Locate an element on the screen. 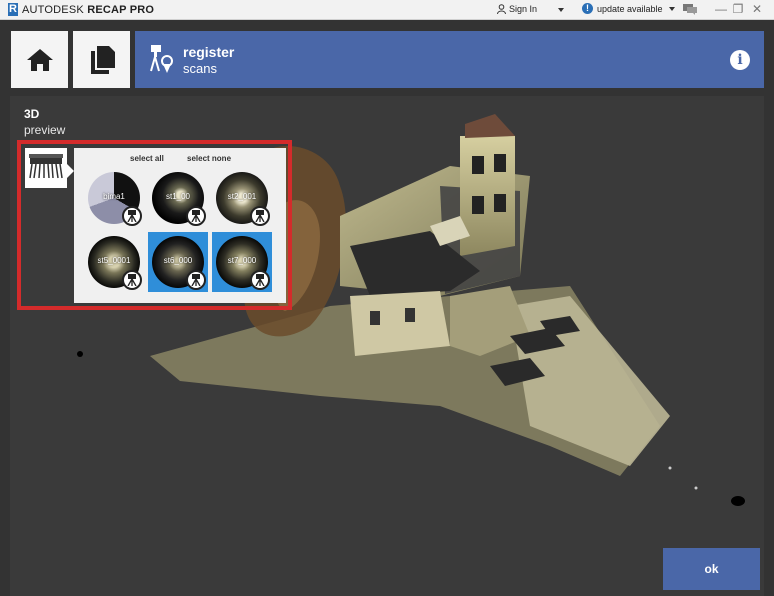 Image resolution: width=774 pixels, height=596 pixels. page-subtitle: scans is located at coordinates (200, 68).